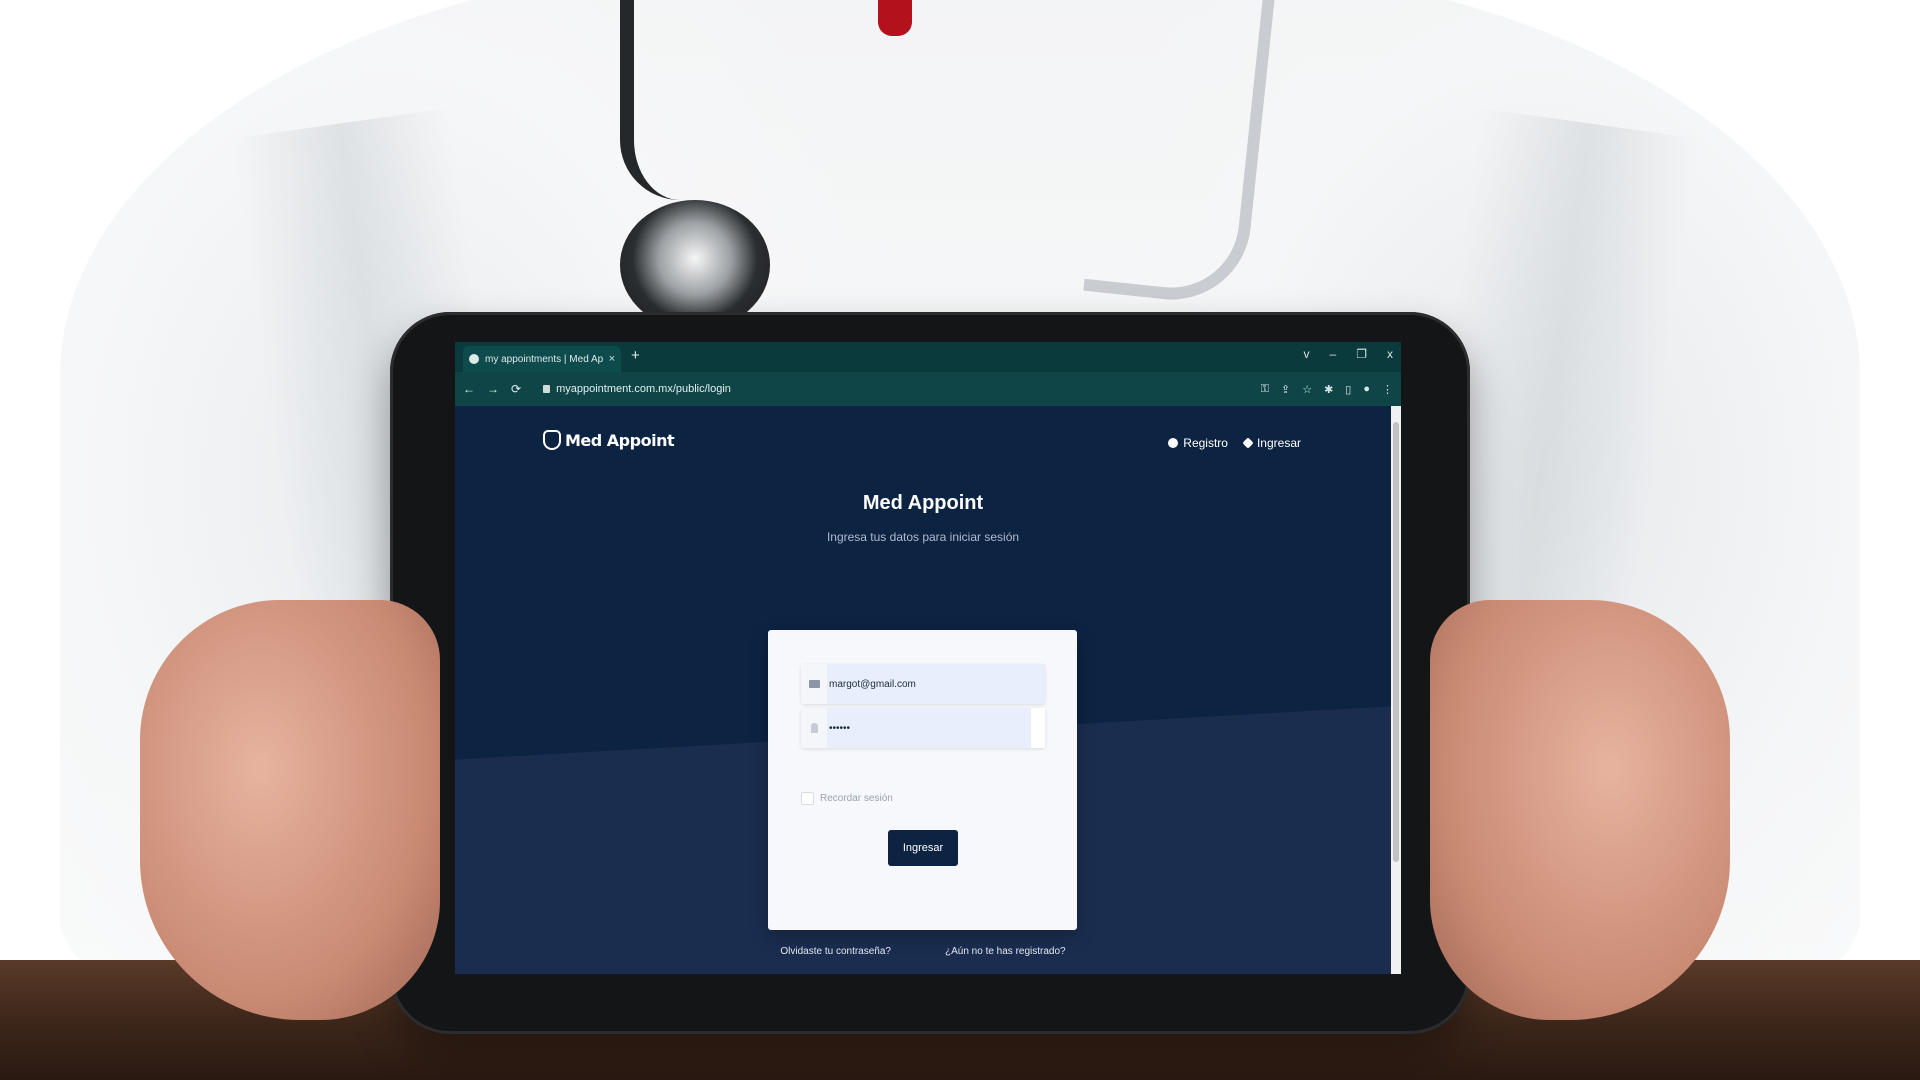 The image size is (1920, 1080). What do you see at coordinates (1333, 354) in the screenshot?
I see `minimize-icon: –` at bounding box center [1333, 354].